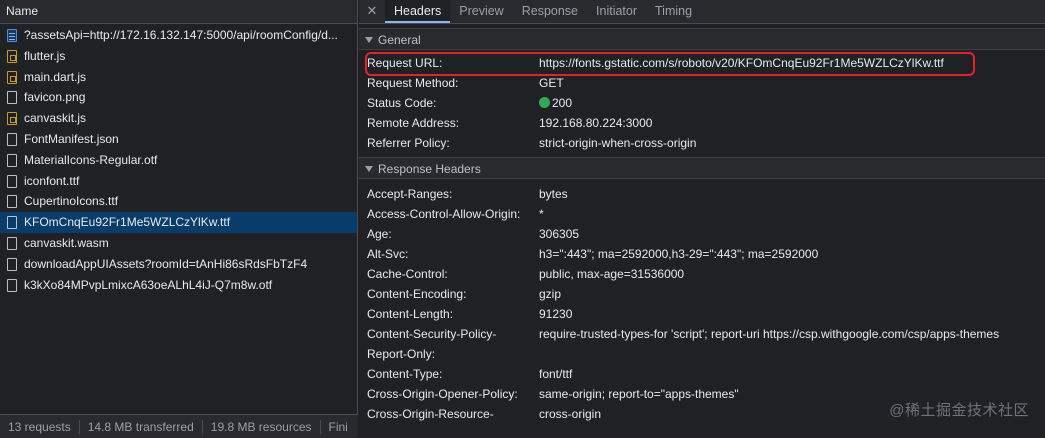  What do you see at coordinates (555, 314) in the screenshot?
I see `header-value: 91230` at bounding box center [555, 314].